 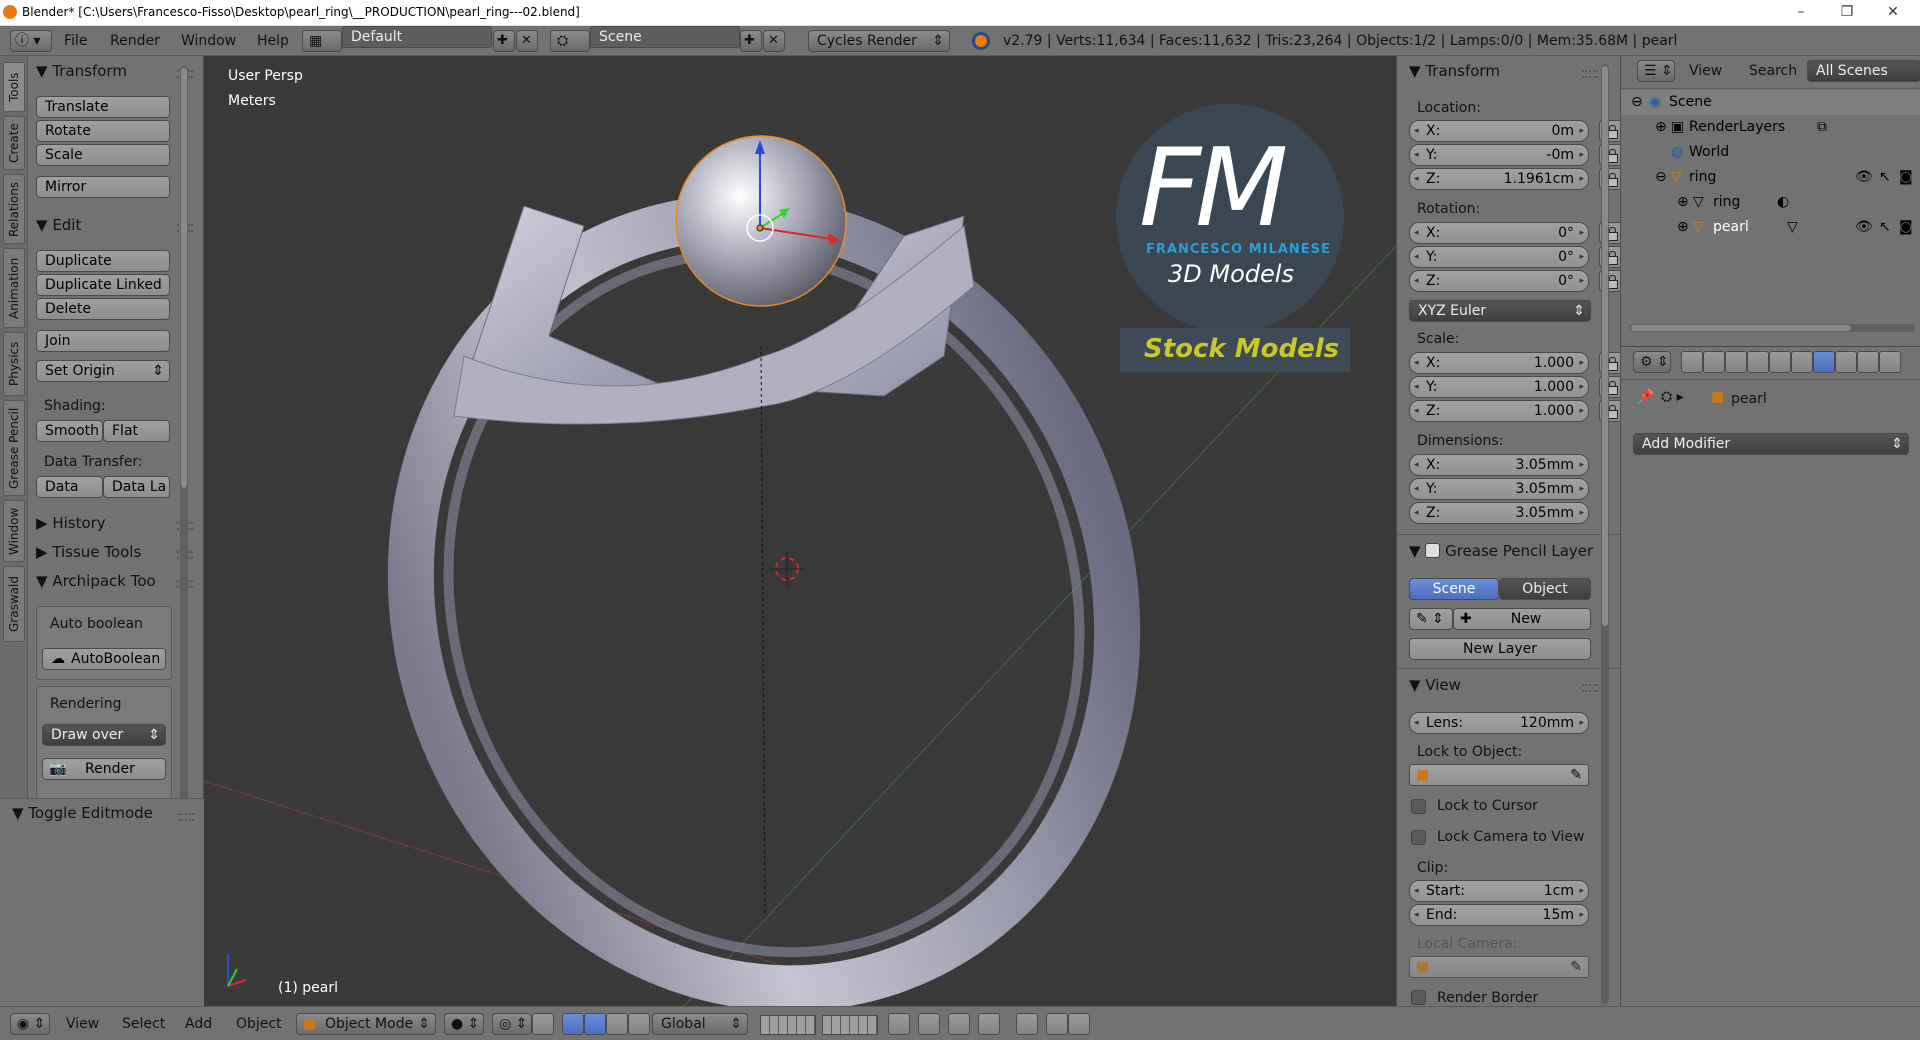 What do you see at coordinates (1758, 362) in the screenshot?
I see `world-tab-icon` at bounding box center [1758, 362].